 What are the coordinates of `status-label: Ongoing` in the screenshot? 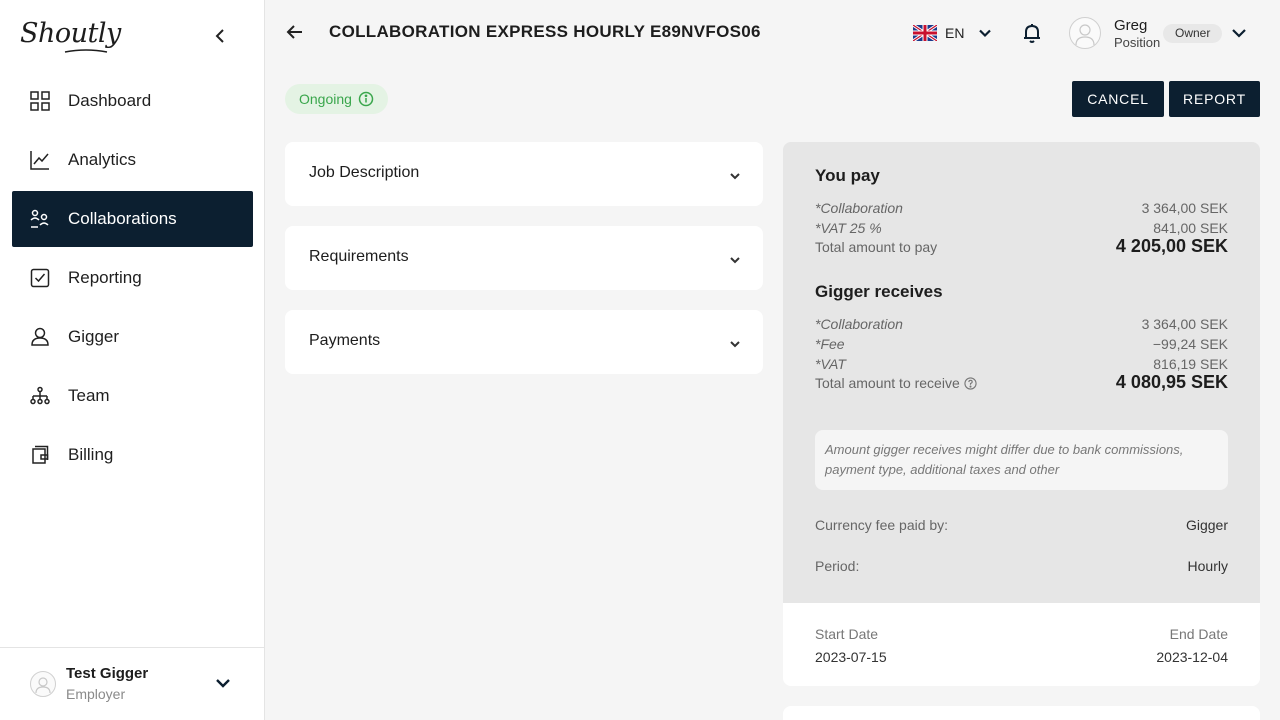 It's located at (325, 99).